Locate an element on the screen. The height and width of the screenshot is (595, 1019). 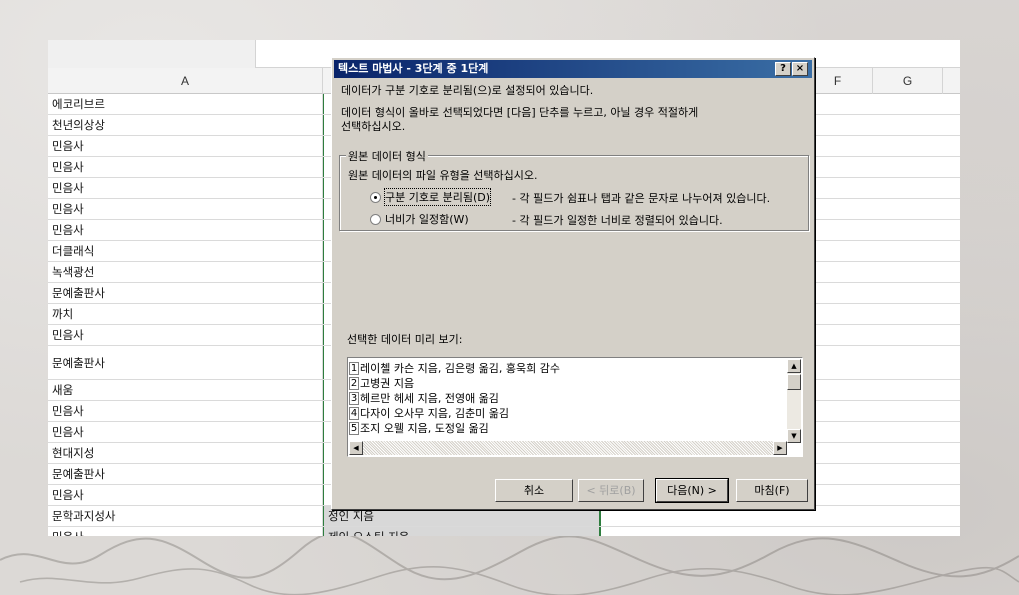
preview-text: 다자이 오사무 지음, 김춘미 옮김 is located at coordinates (435, 413).